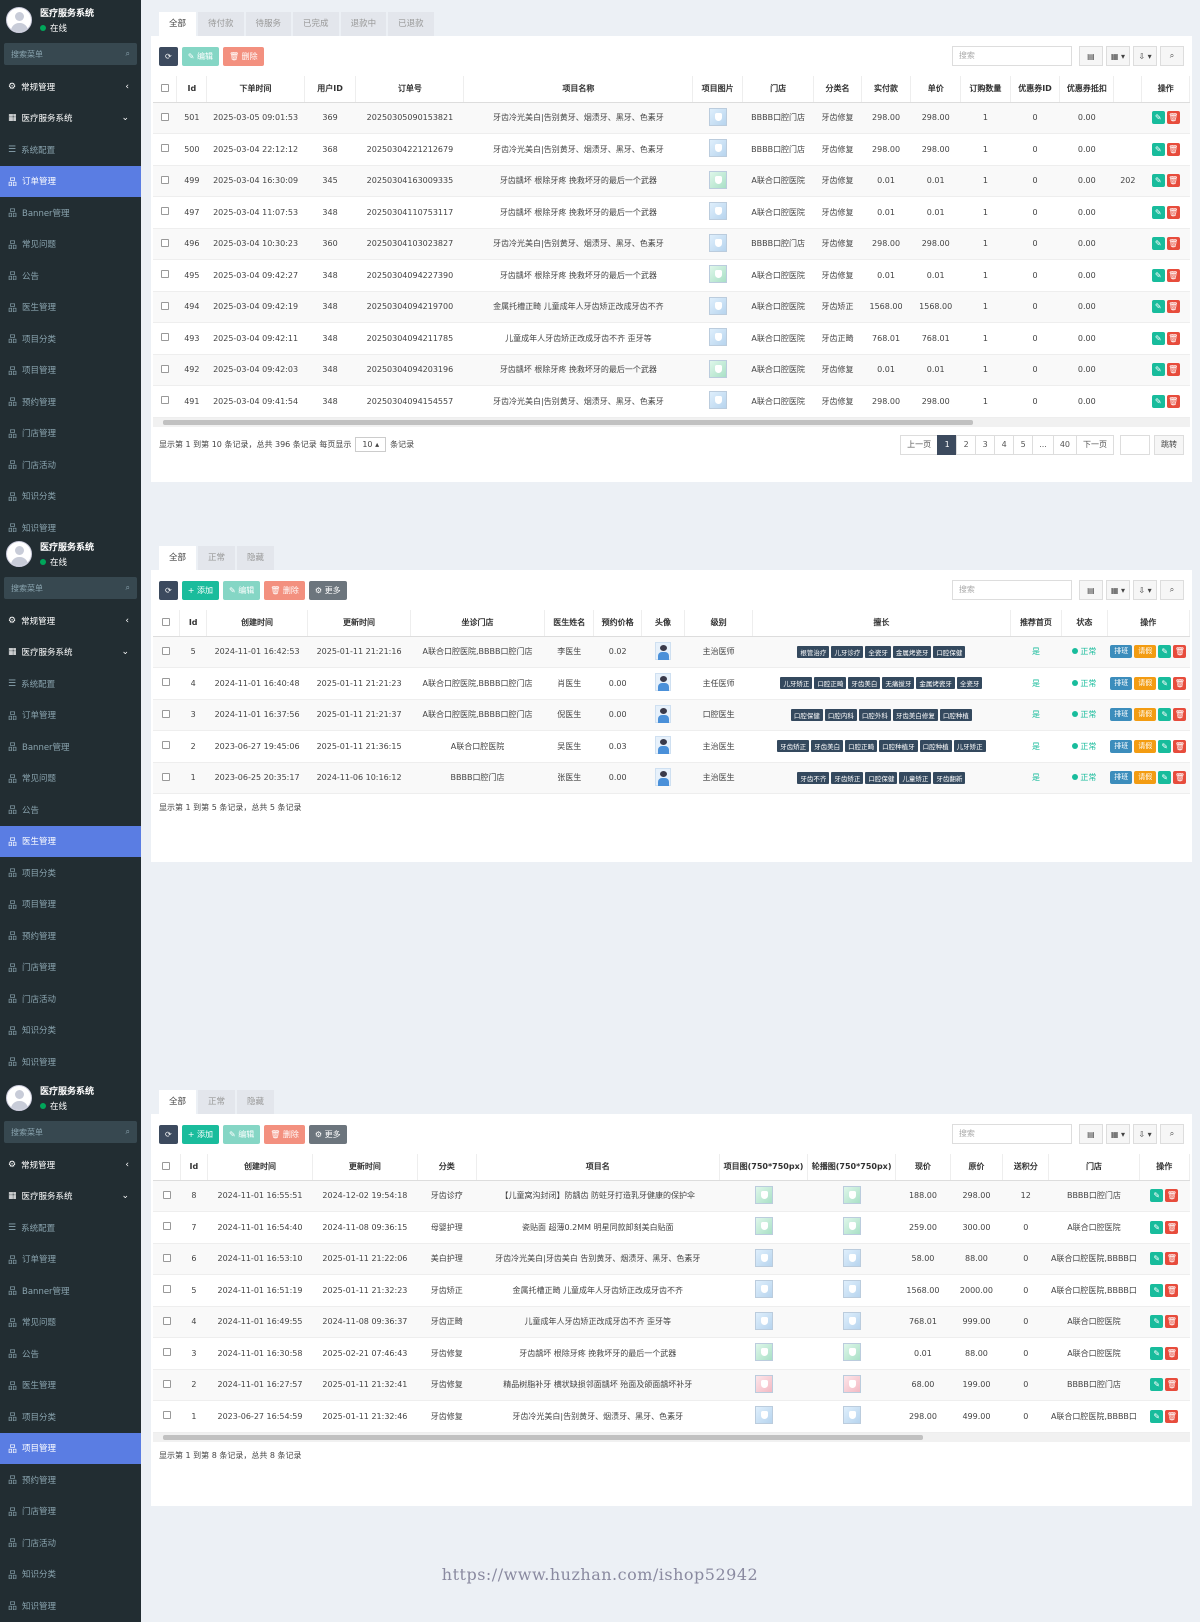 The height and width of the screenshot is (1622, 1200). Describe the element at coordinates (1004, 444) in the screenshot. I see `page-button: 4` at that location.